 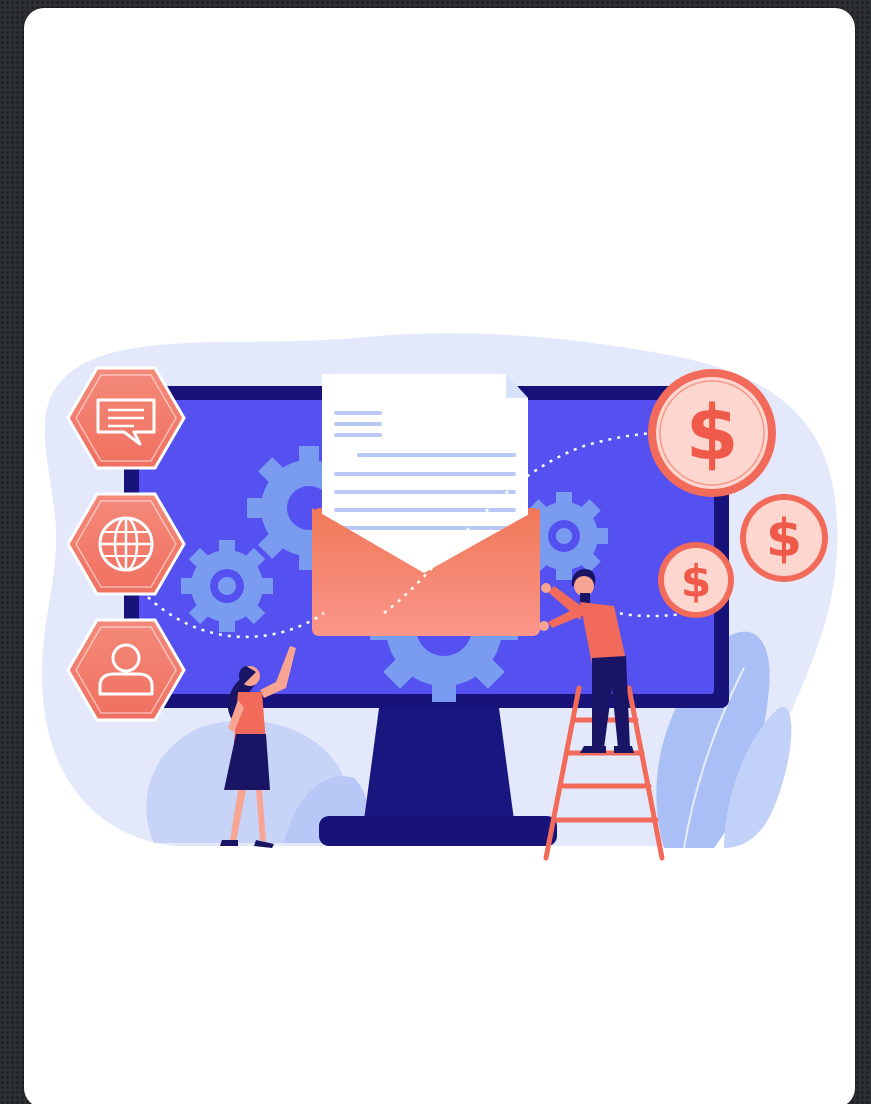 I want to click on monitor-stand, so click(x=439, y=764).